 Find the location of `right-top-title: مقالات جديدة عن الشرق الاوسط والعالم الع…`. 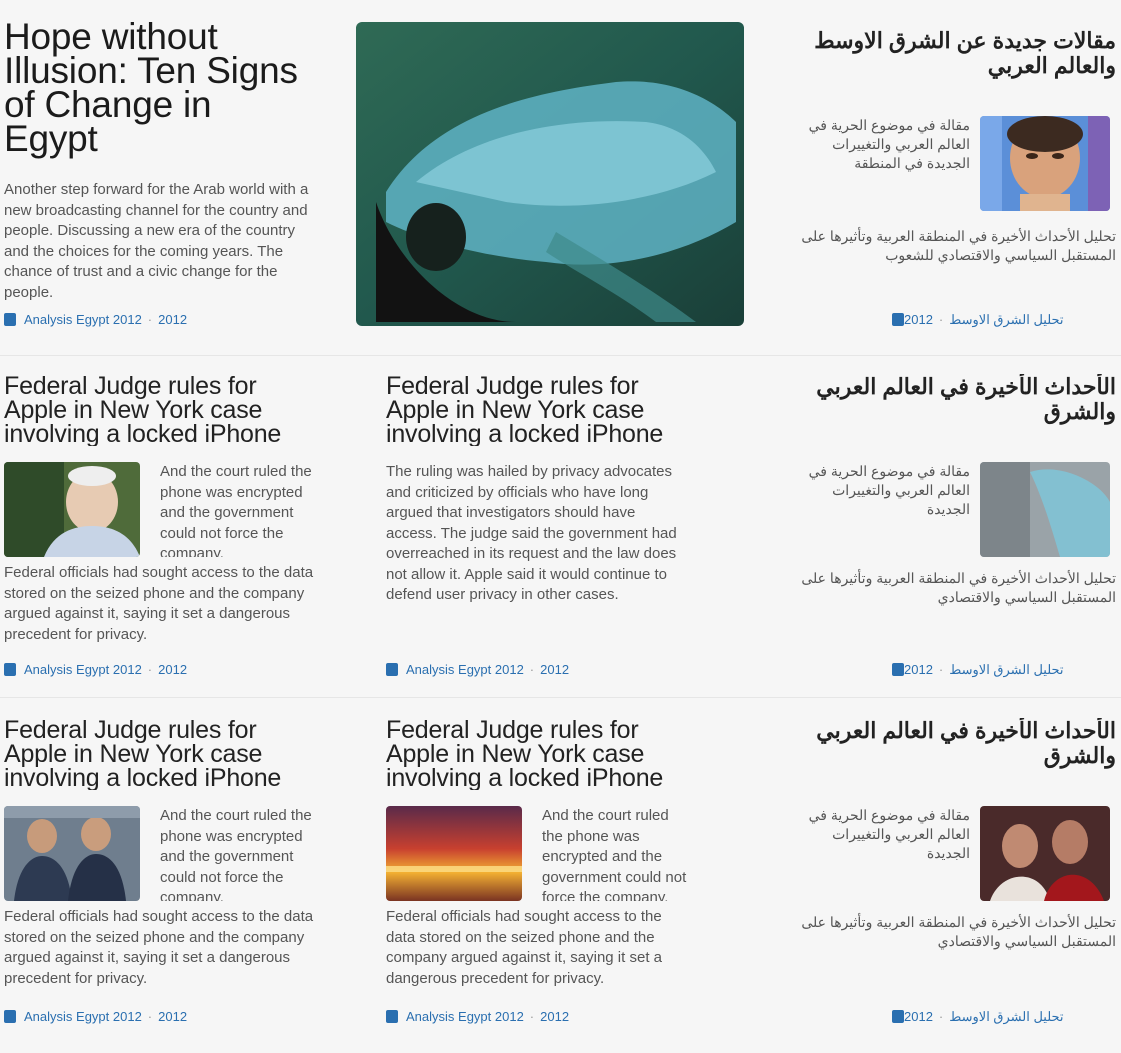

right-top-title: مقالات جديدة عن الشرق الاوسط والعالم الع… is located at coordinates (953, 53).